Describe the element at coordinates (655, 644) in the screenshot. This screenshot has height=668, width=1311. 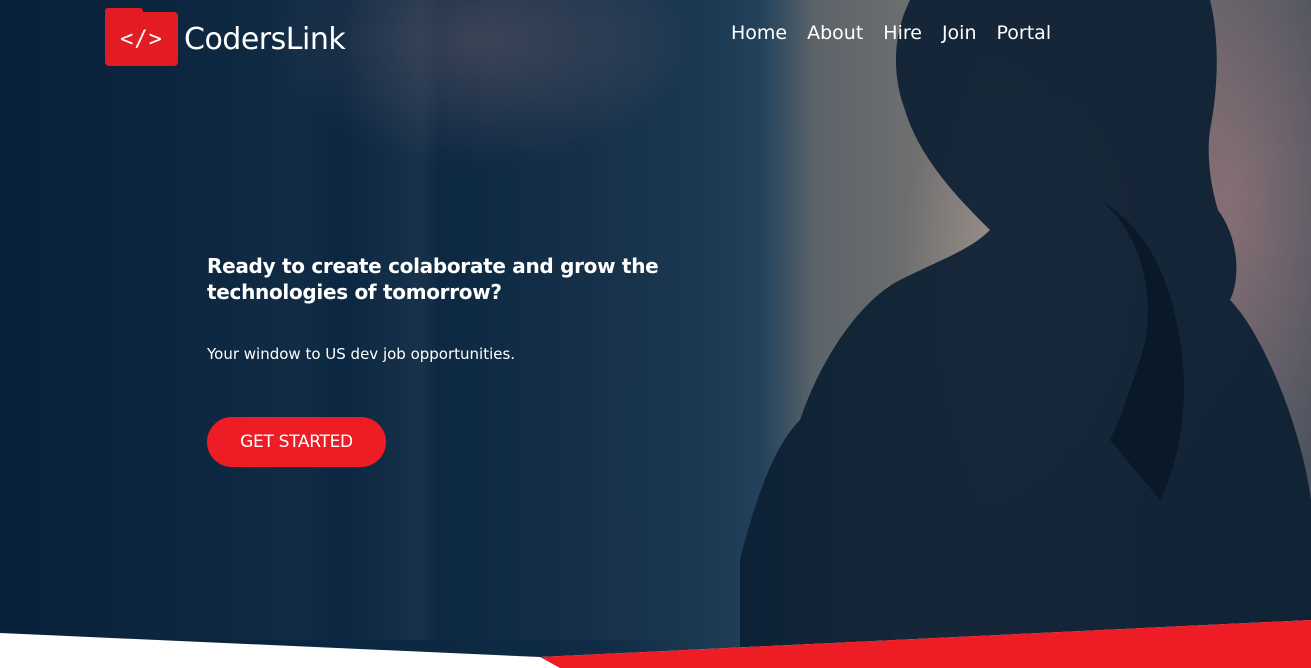
I see `bottom-angled-band` at that location.